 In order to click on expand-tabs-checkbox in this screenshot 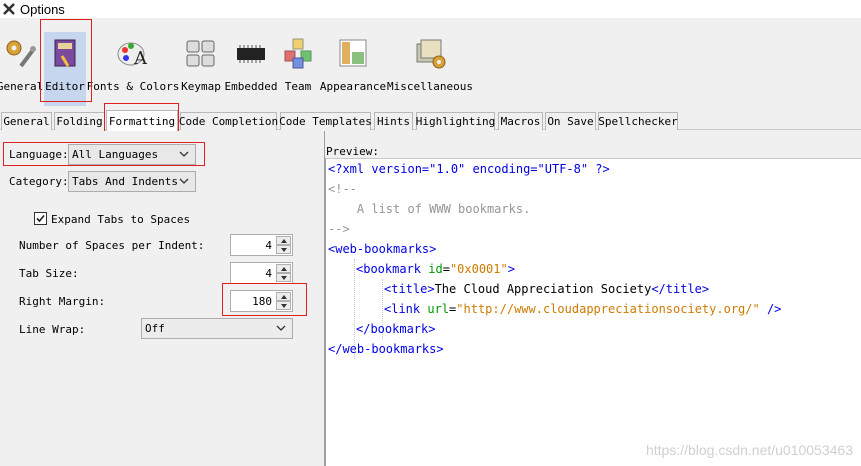, I will do `click(40, 218)`.